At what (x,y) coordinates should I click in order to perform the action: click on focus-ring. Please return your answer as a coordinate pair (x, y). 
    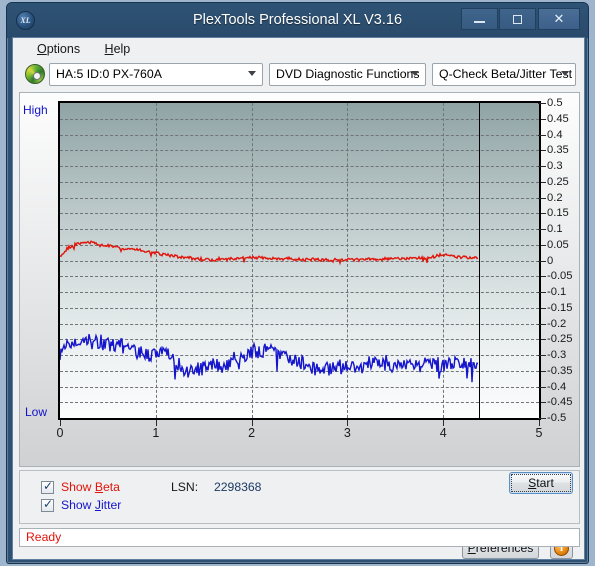
    Looking at the image, I should click on (541, 483).